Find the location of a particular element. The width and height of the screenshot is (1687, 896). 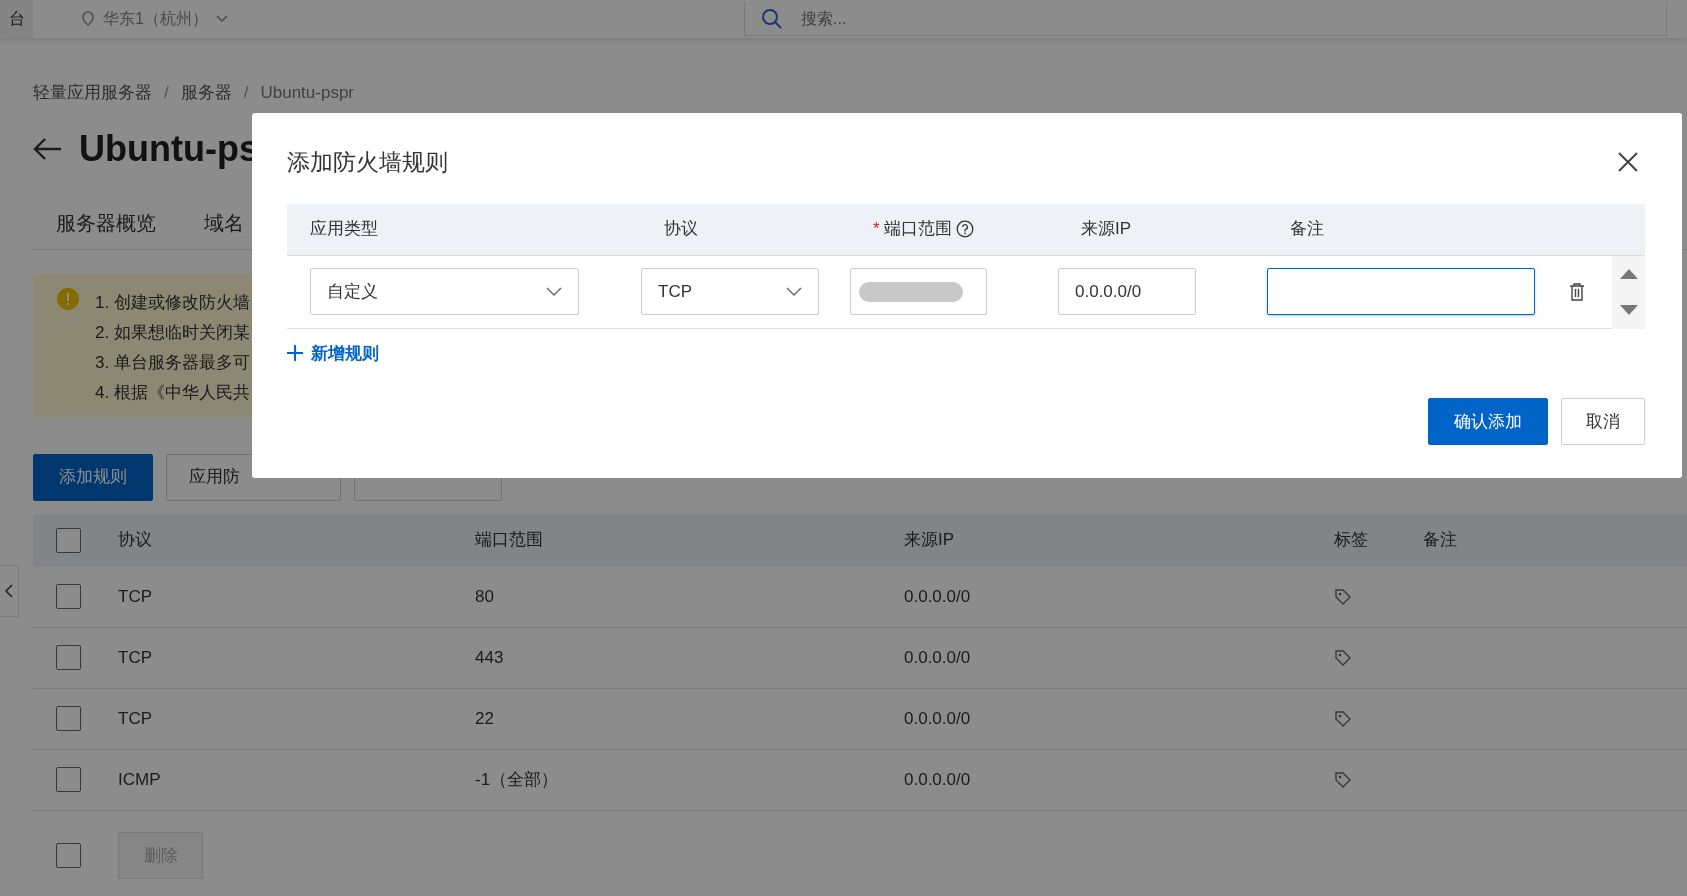

notice-text: 4. 根据《中华人民共 is located at coordinates (172, 392).